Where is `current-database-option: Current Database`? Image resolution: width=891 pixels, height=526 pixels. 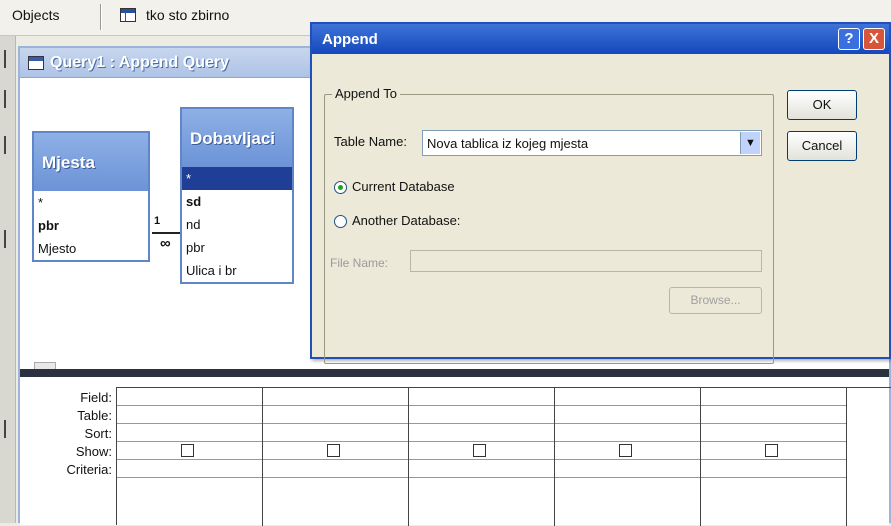 current-database-option: Current Database is located at coordinates (434, 188).